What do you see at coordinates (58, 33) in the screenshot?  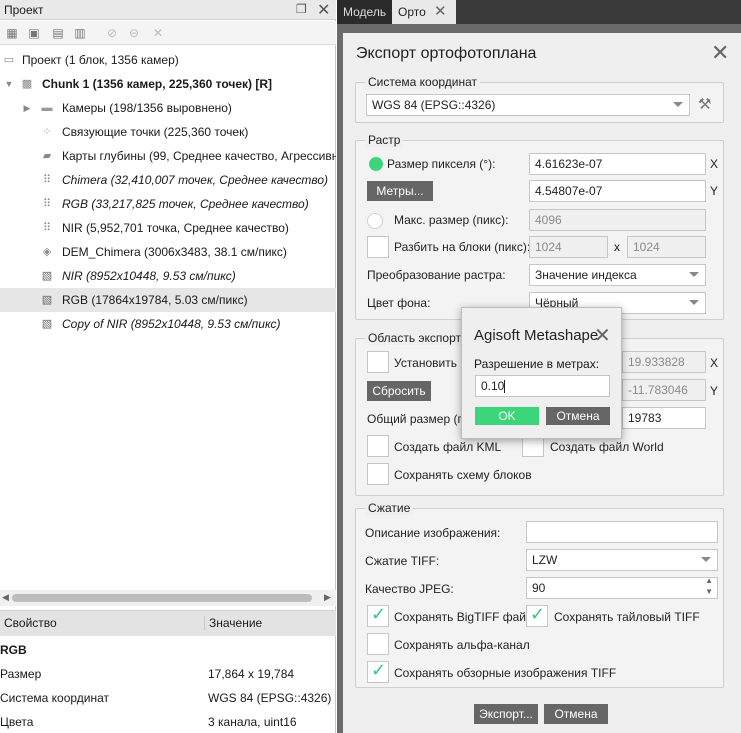 I see `add-folder-icon: ▤` at bounding box center [58, 33].